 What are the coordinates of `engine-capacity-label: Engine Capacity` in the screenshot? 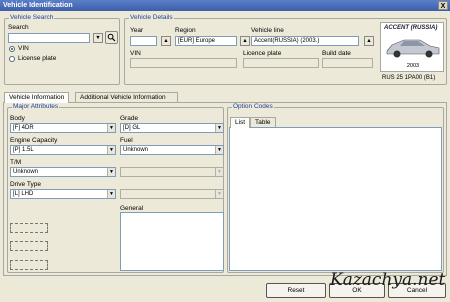 It's located at (34, 140).